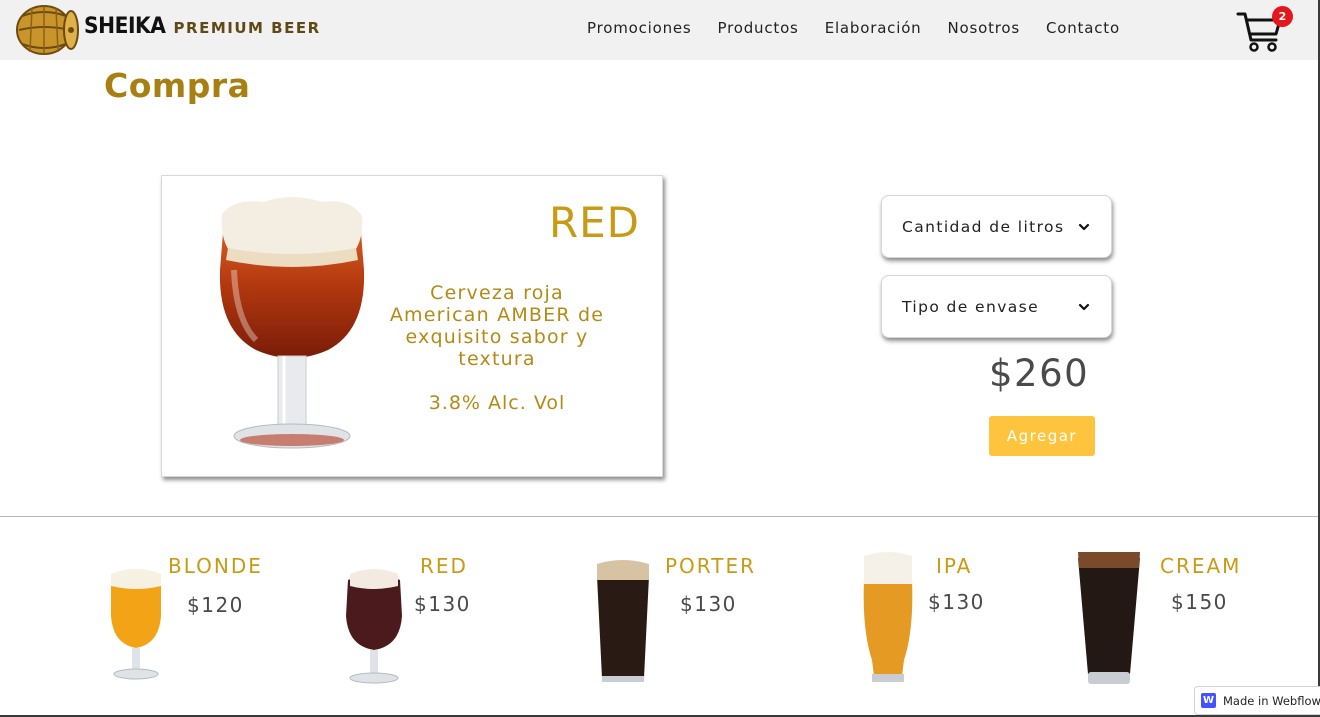 The height and width of the screenshot is (717, 1320). I want to click on product-price: $120, so click(215, 605).